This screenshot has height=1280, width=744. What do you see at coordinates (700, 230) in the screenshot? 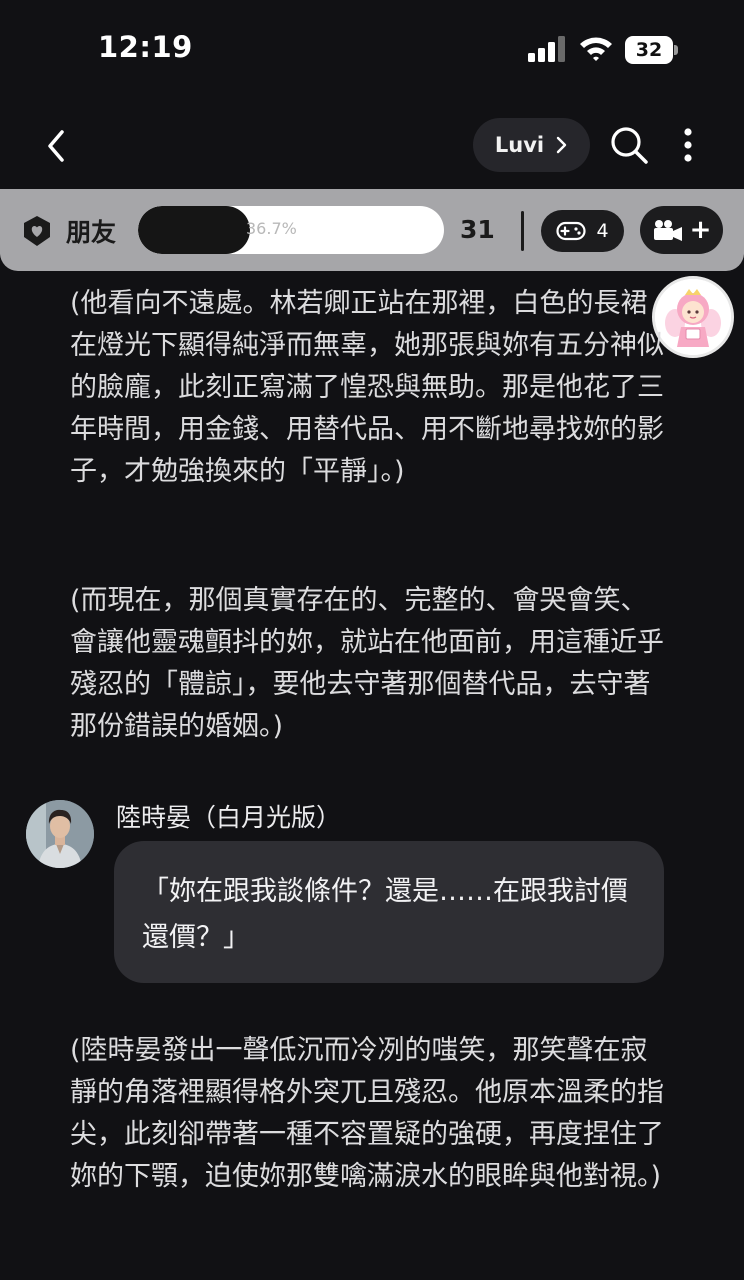
I see `add-icon: +` at bounding box center [700, 230].